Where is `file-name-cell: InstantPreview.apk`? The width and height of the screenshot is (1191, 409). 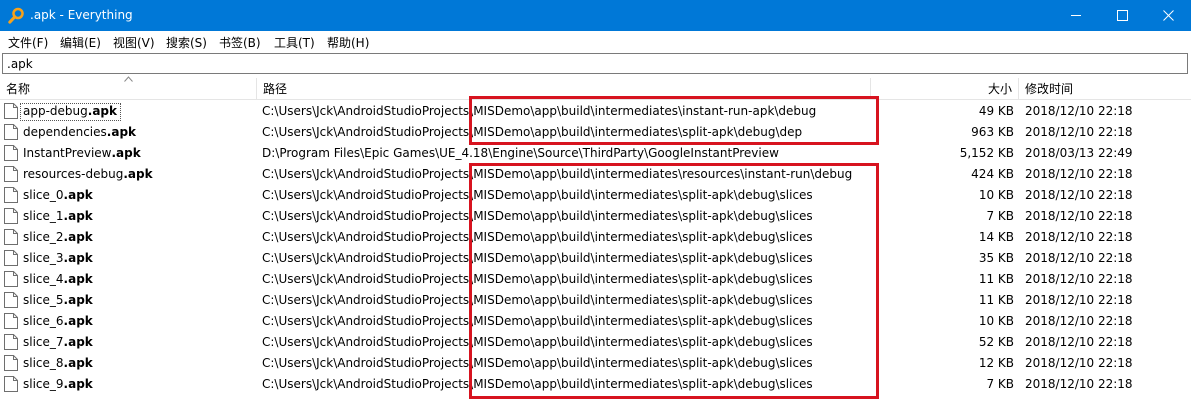 file-name-cell: InstantPreview.apk is located at coordinates (130, 153).